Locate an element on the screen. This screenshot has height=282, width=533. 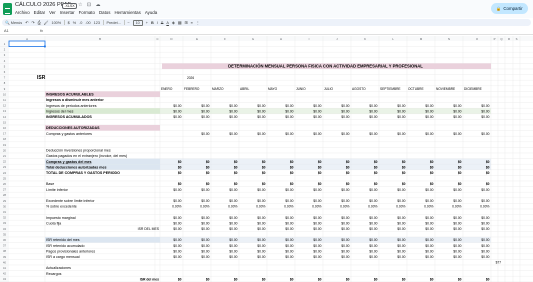
currency-format-button: $ is located at coordinates (69, 23).